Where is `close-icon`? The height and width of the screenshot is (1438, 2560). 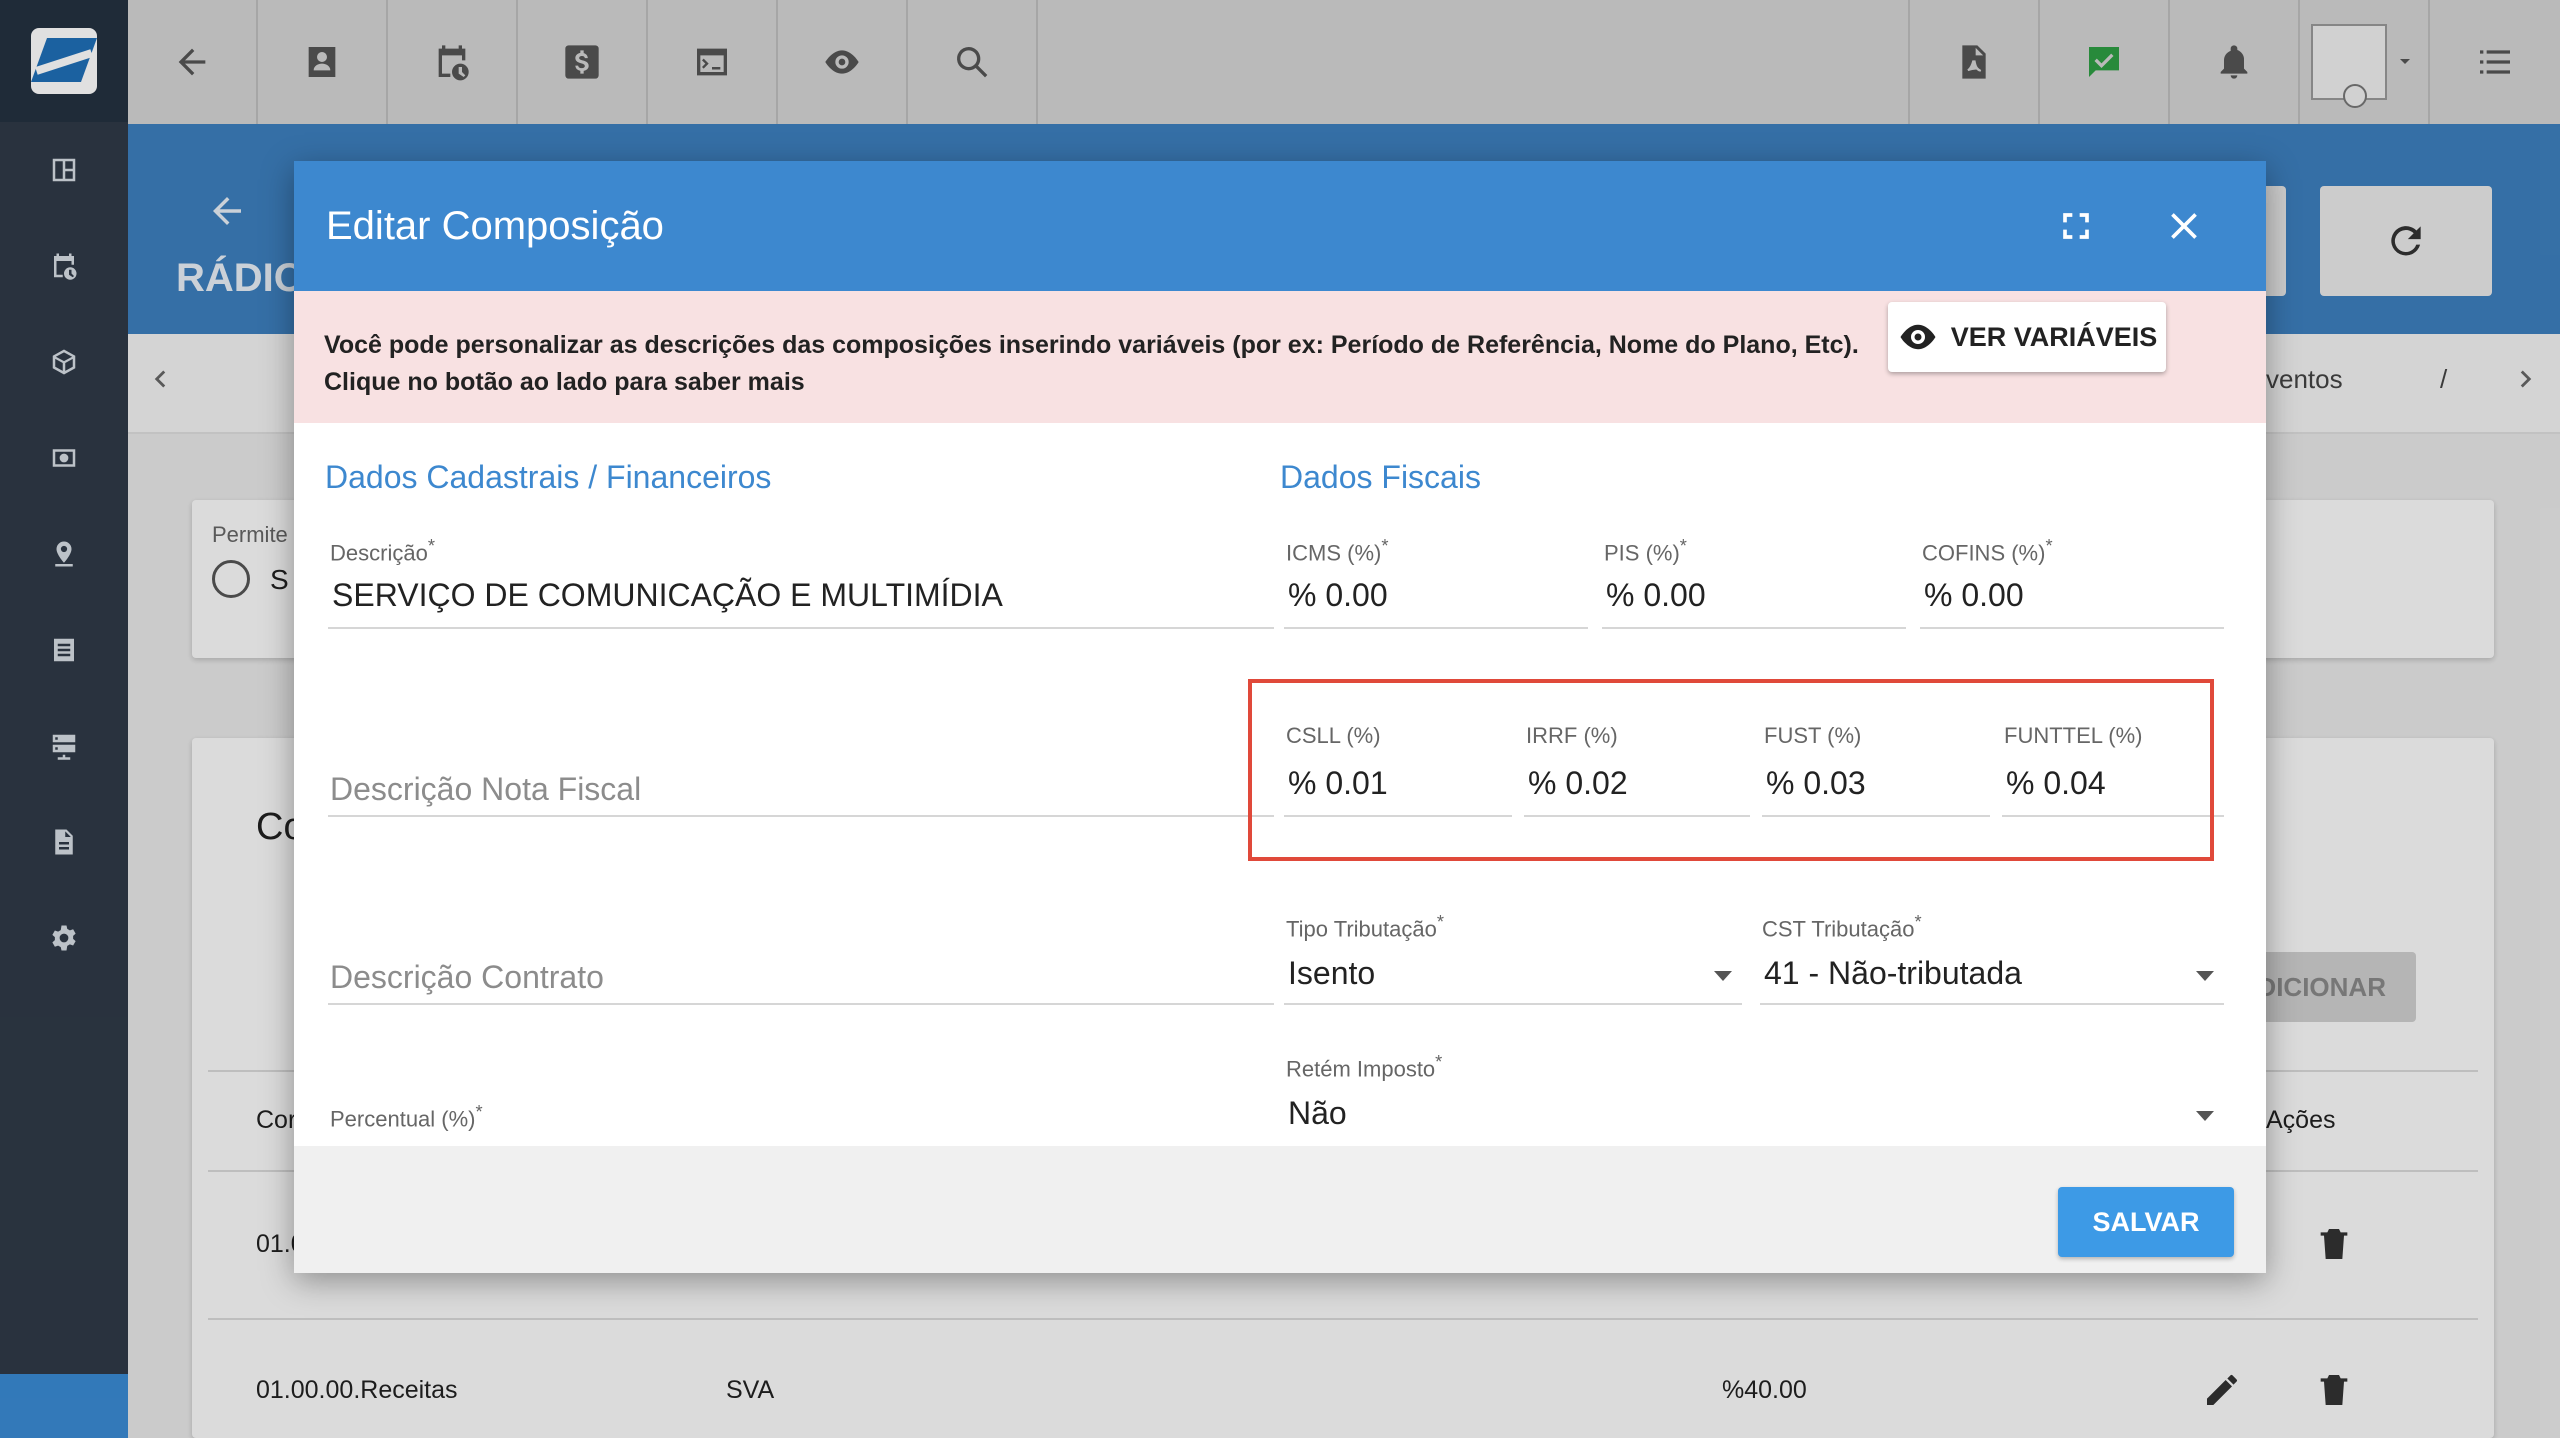
close-icon is located at coordinates (2184, 226).